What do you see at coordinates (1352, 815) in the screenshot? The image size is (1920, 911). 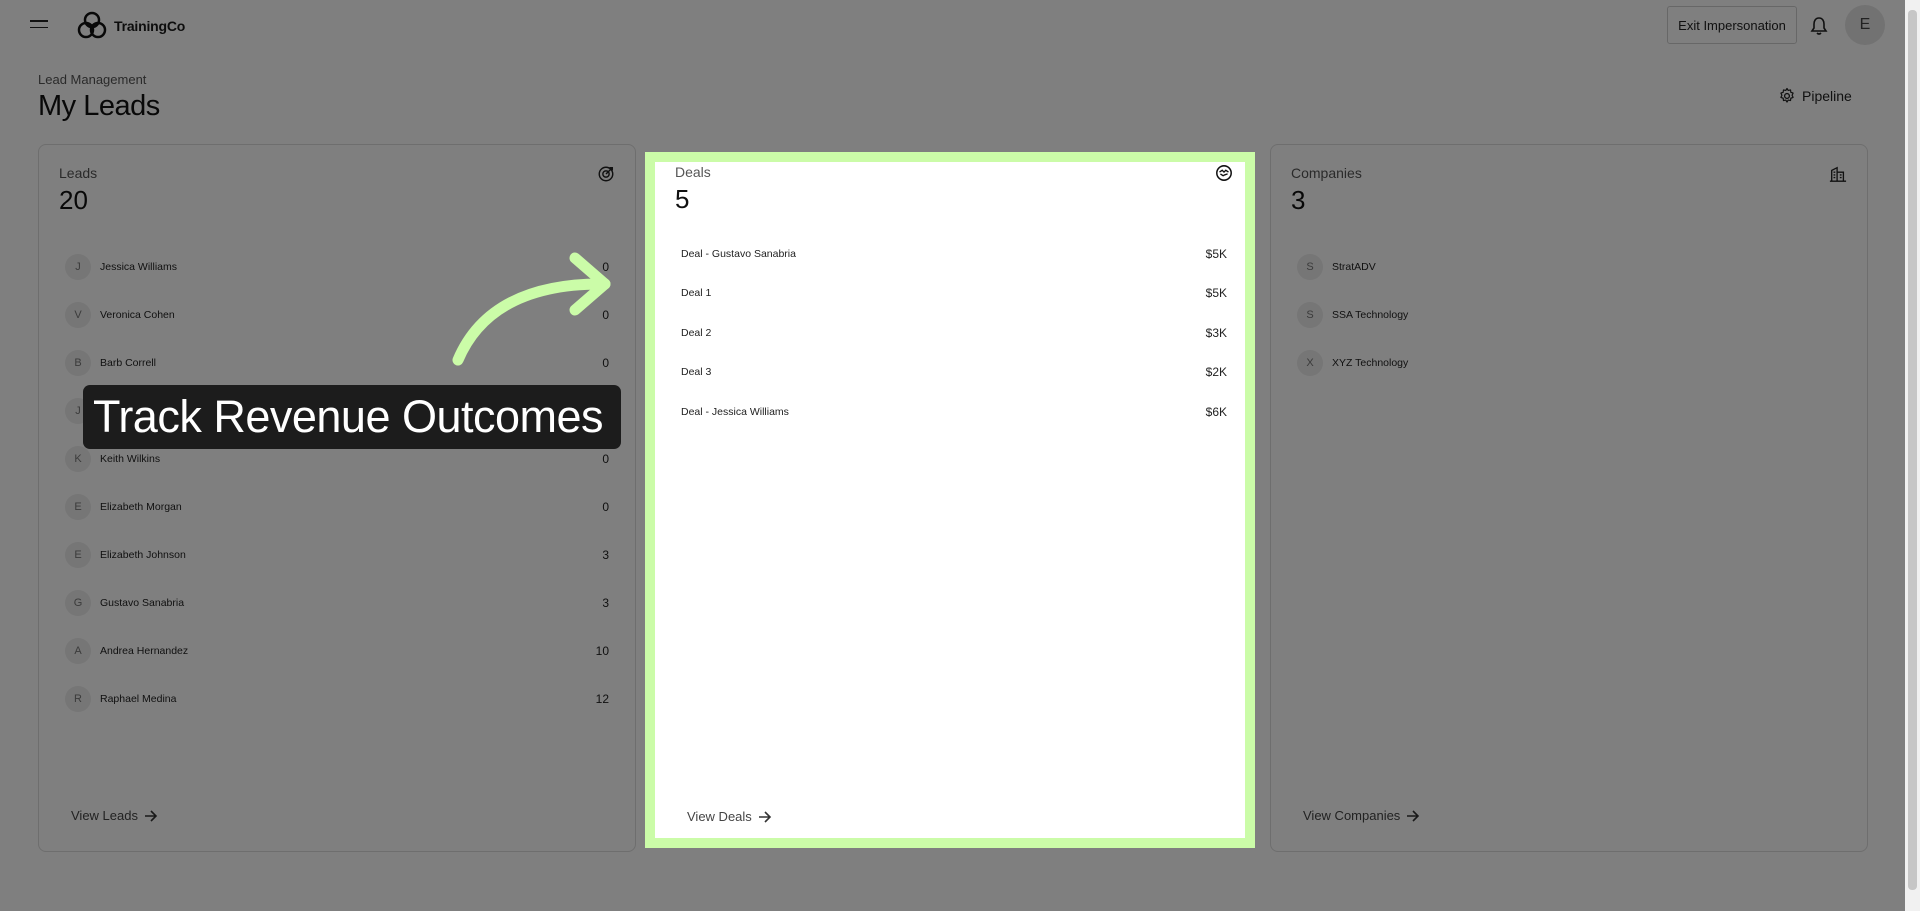 I see `view-companies-label: View Companies` at bounding box center [1352, 815].